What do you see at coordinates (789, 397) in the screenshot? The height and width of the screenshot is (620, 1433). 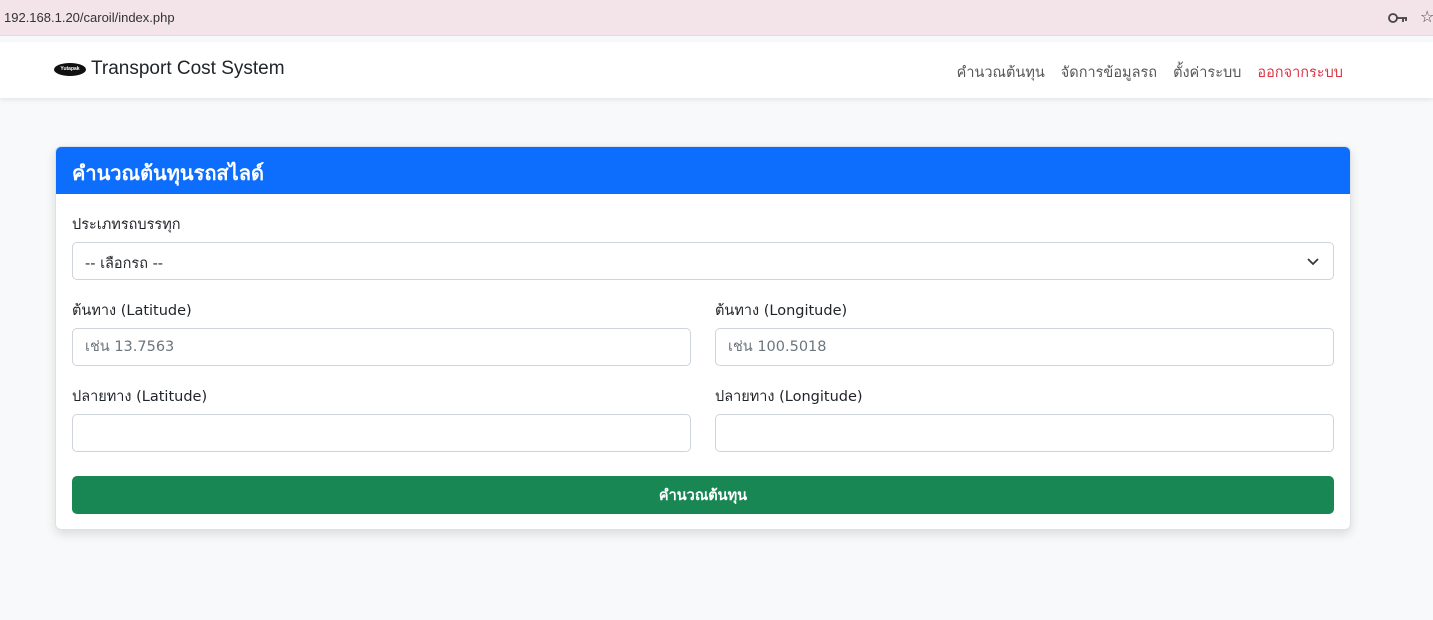 I see `dest-lng-label: ปลายทาง (Longitude)` at bounding box center [789, 397].